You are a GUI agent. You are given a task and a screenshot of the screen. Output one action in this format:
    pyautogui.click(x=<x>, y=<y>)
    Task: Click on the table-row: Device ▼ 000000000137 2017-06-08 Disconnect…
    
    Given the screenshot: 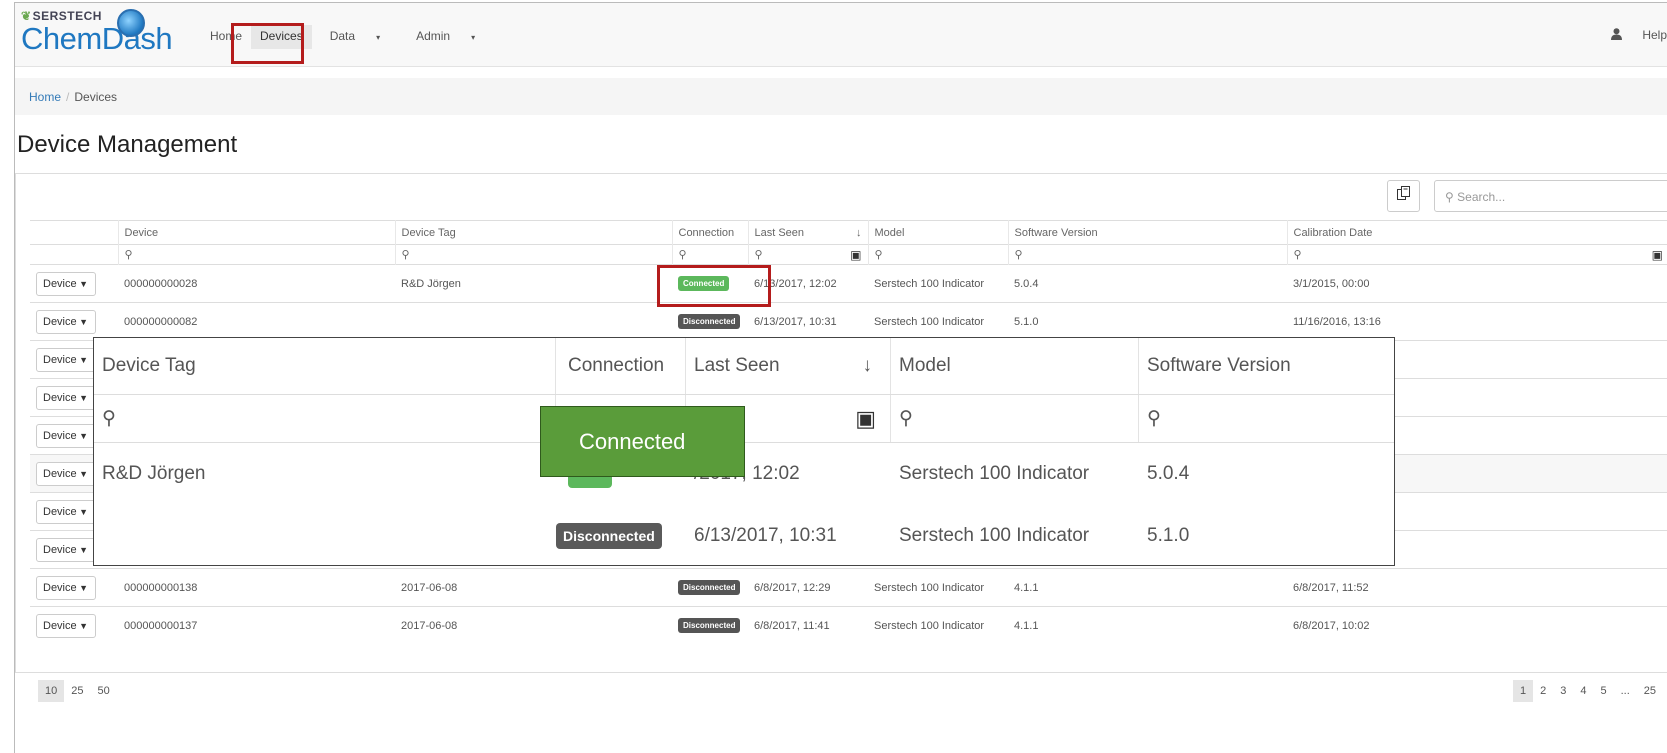 What is the action you would take?
    pyautogui.click(x=848, y=625)
    